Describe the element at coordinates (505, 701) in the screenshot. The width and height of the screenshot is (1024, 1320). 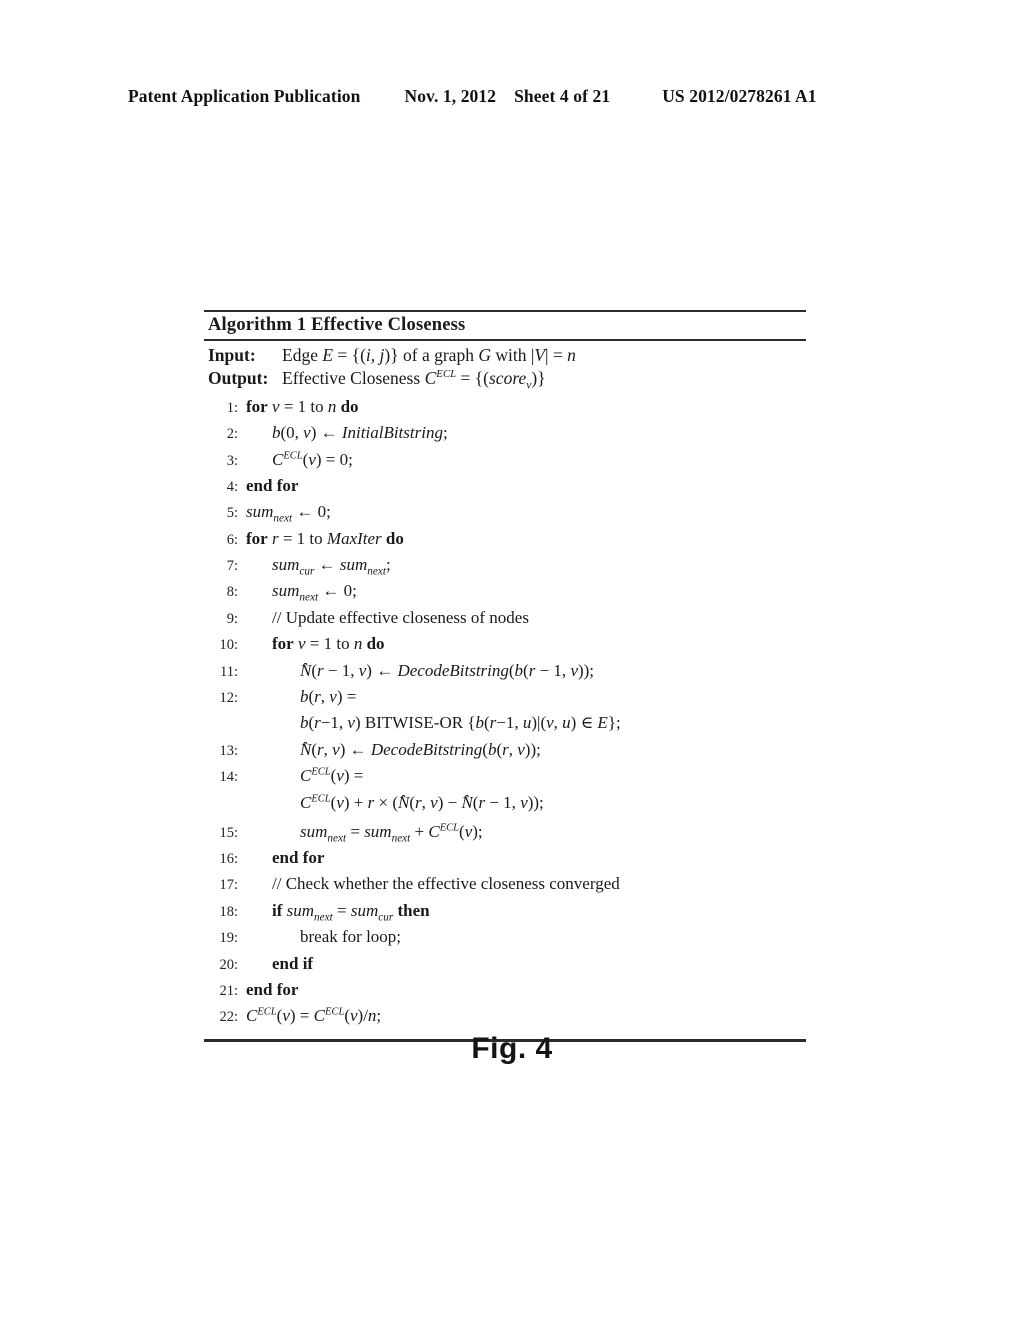
I see `algorithm-step-12: 12 b(r, v) =` at that location.